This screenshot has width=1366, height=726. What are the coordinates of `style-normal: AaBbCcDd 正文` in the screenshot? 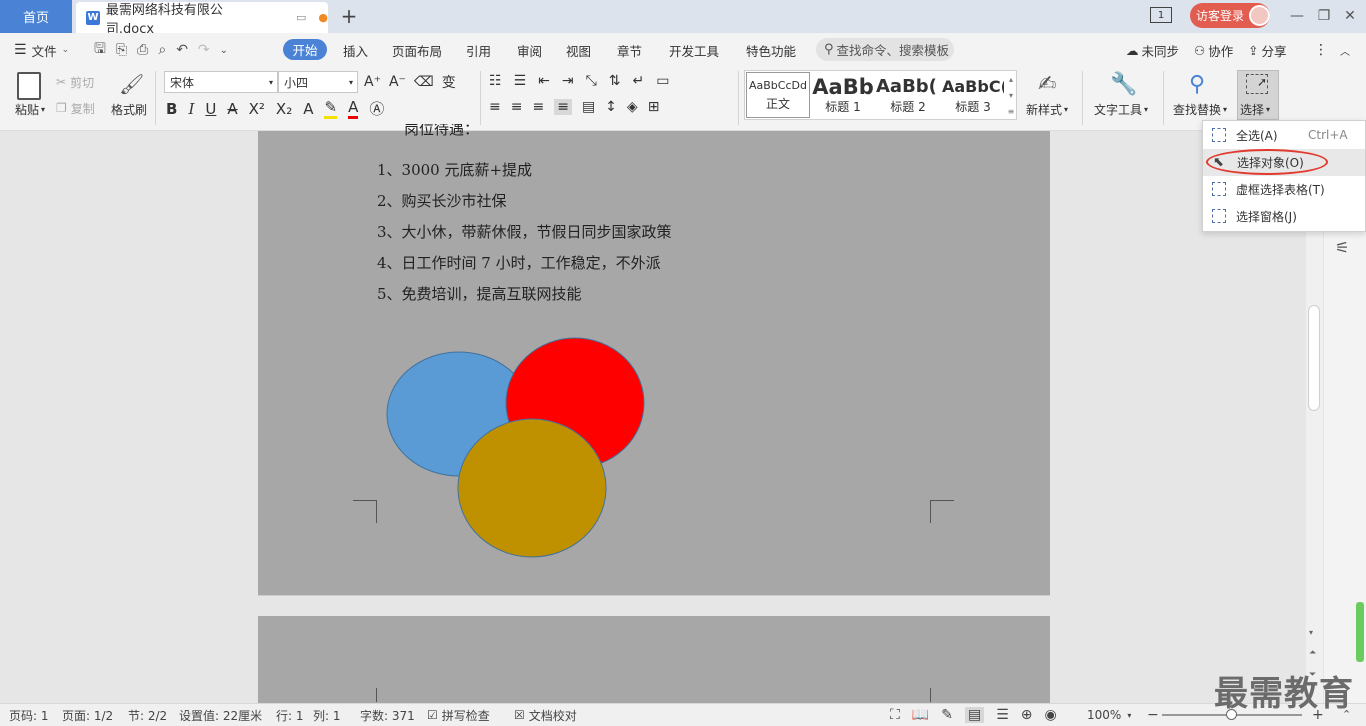 It's located at (778, 95).